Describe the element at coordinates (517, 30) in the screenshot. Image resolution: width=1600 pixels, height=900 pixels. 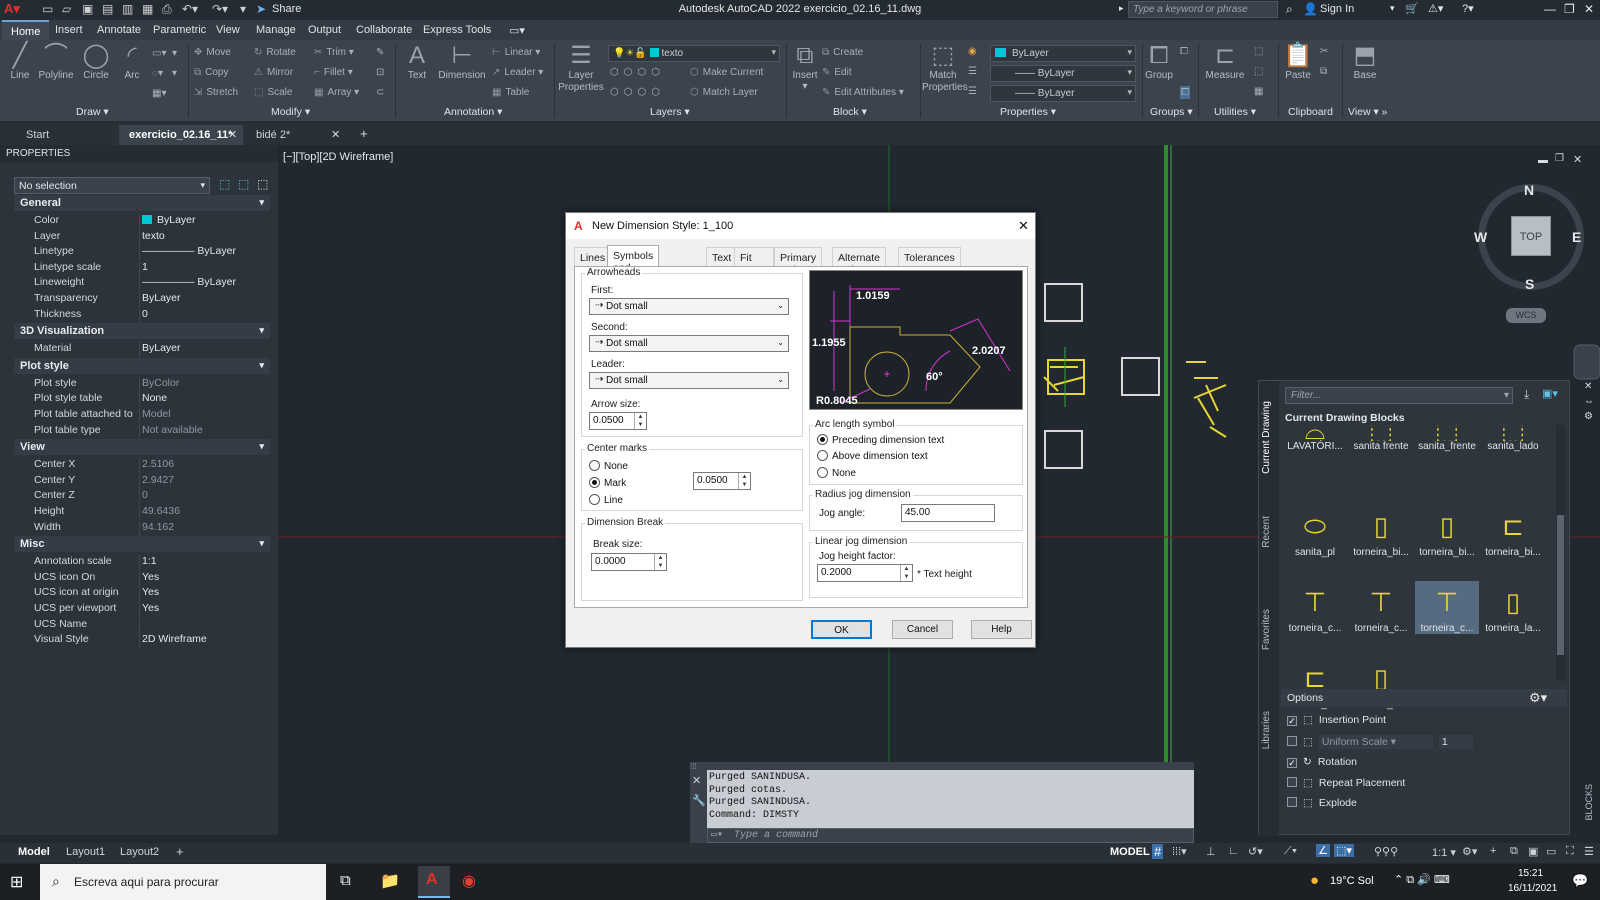
I see `ribbon-minimize-icon: ▭▾` at that location.